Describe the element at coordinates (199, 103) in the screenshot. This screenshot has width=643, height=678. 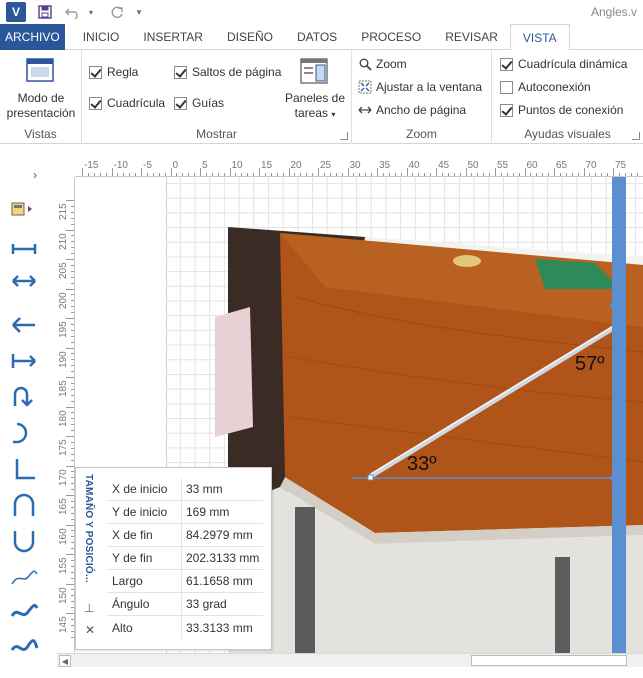
I see `checkbox-guias: Guías` at that location.